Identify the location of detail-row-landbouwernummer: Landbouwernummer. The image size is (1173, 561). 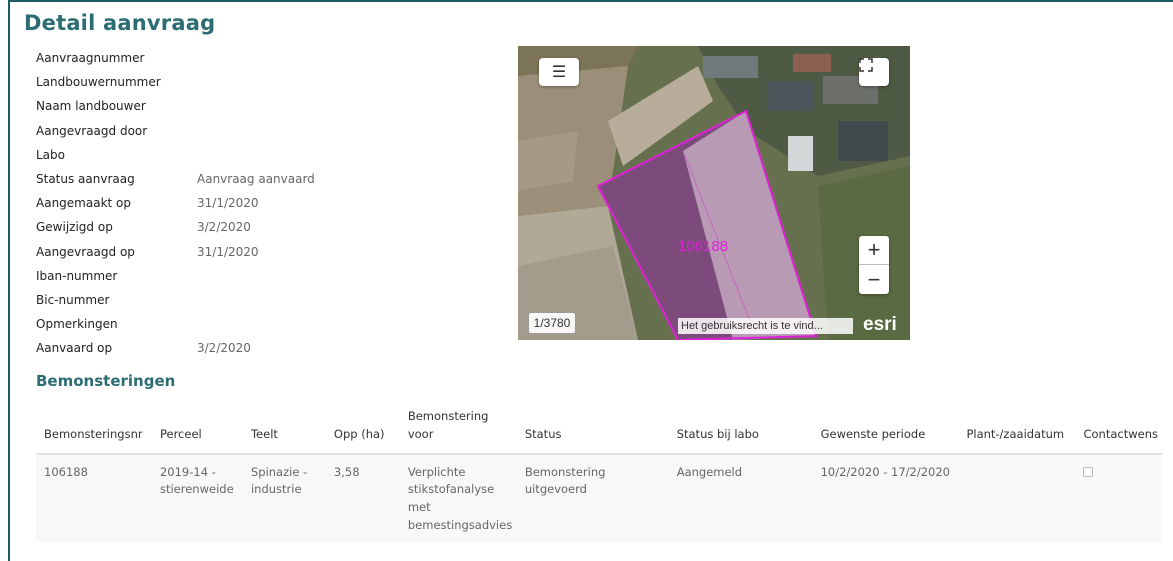
(246, 82).